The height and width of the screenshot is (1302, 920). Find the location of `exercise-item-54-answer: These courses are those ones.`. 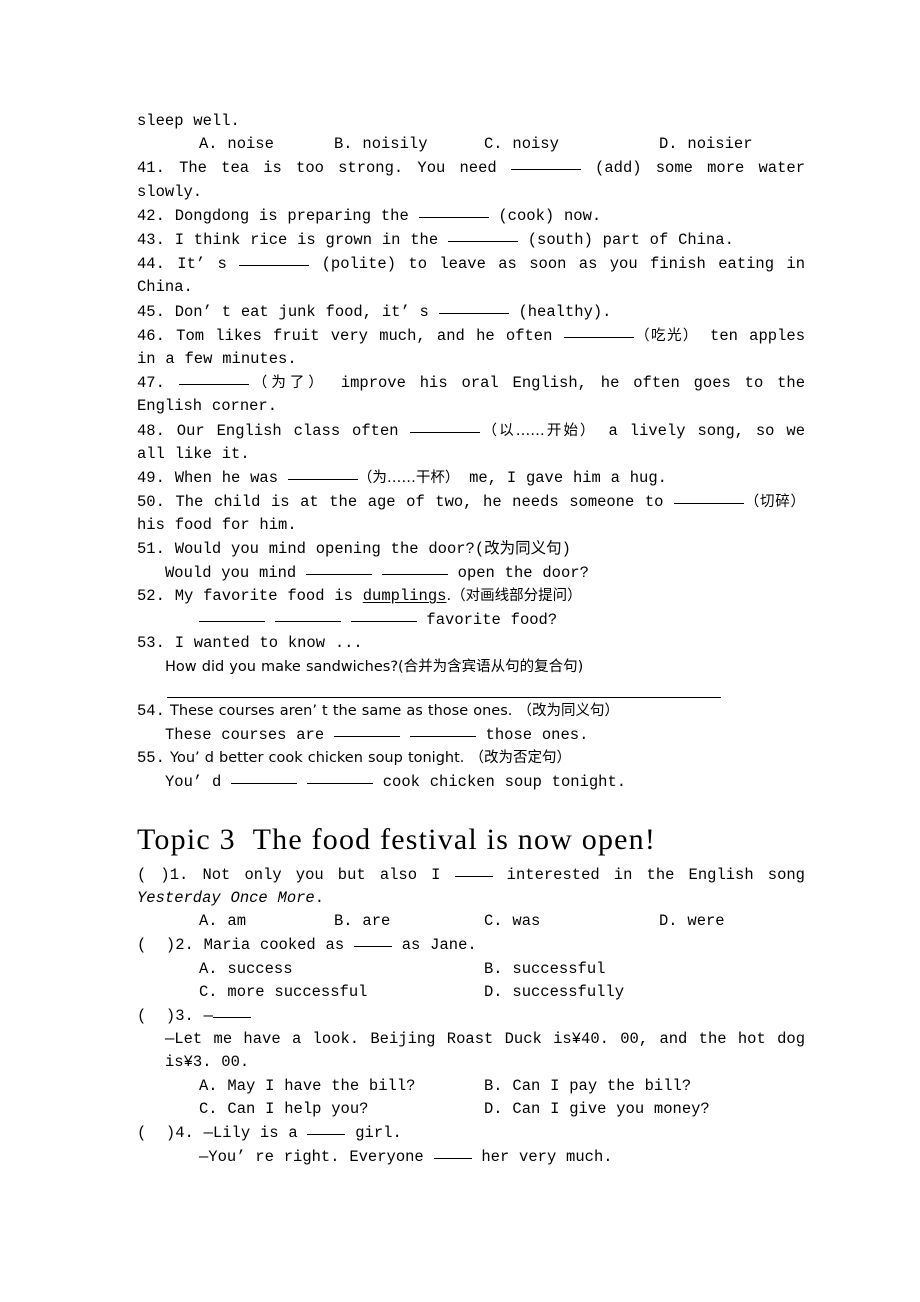

exercise-item-54-answer: These courses are those ones. is located at coordinates (471, 735).